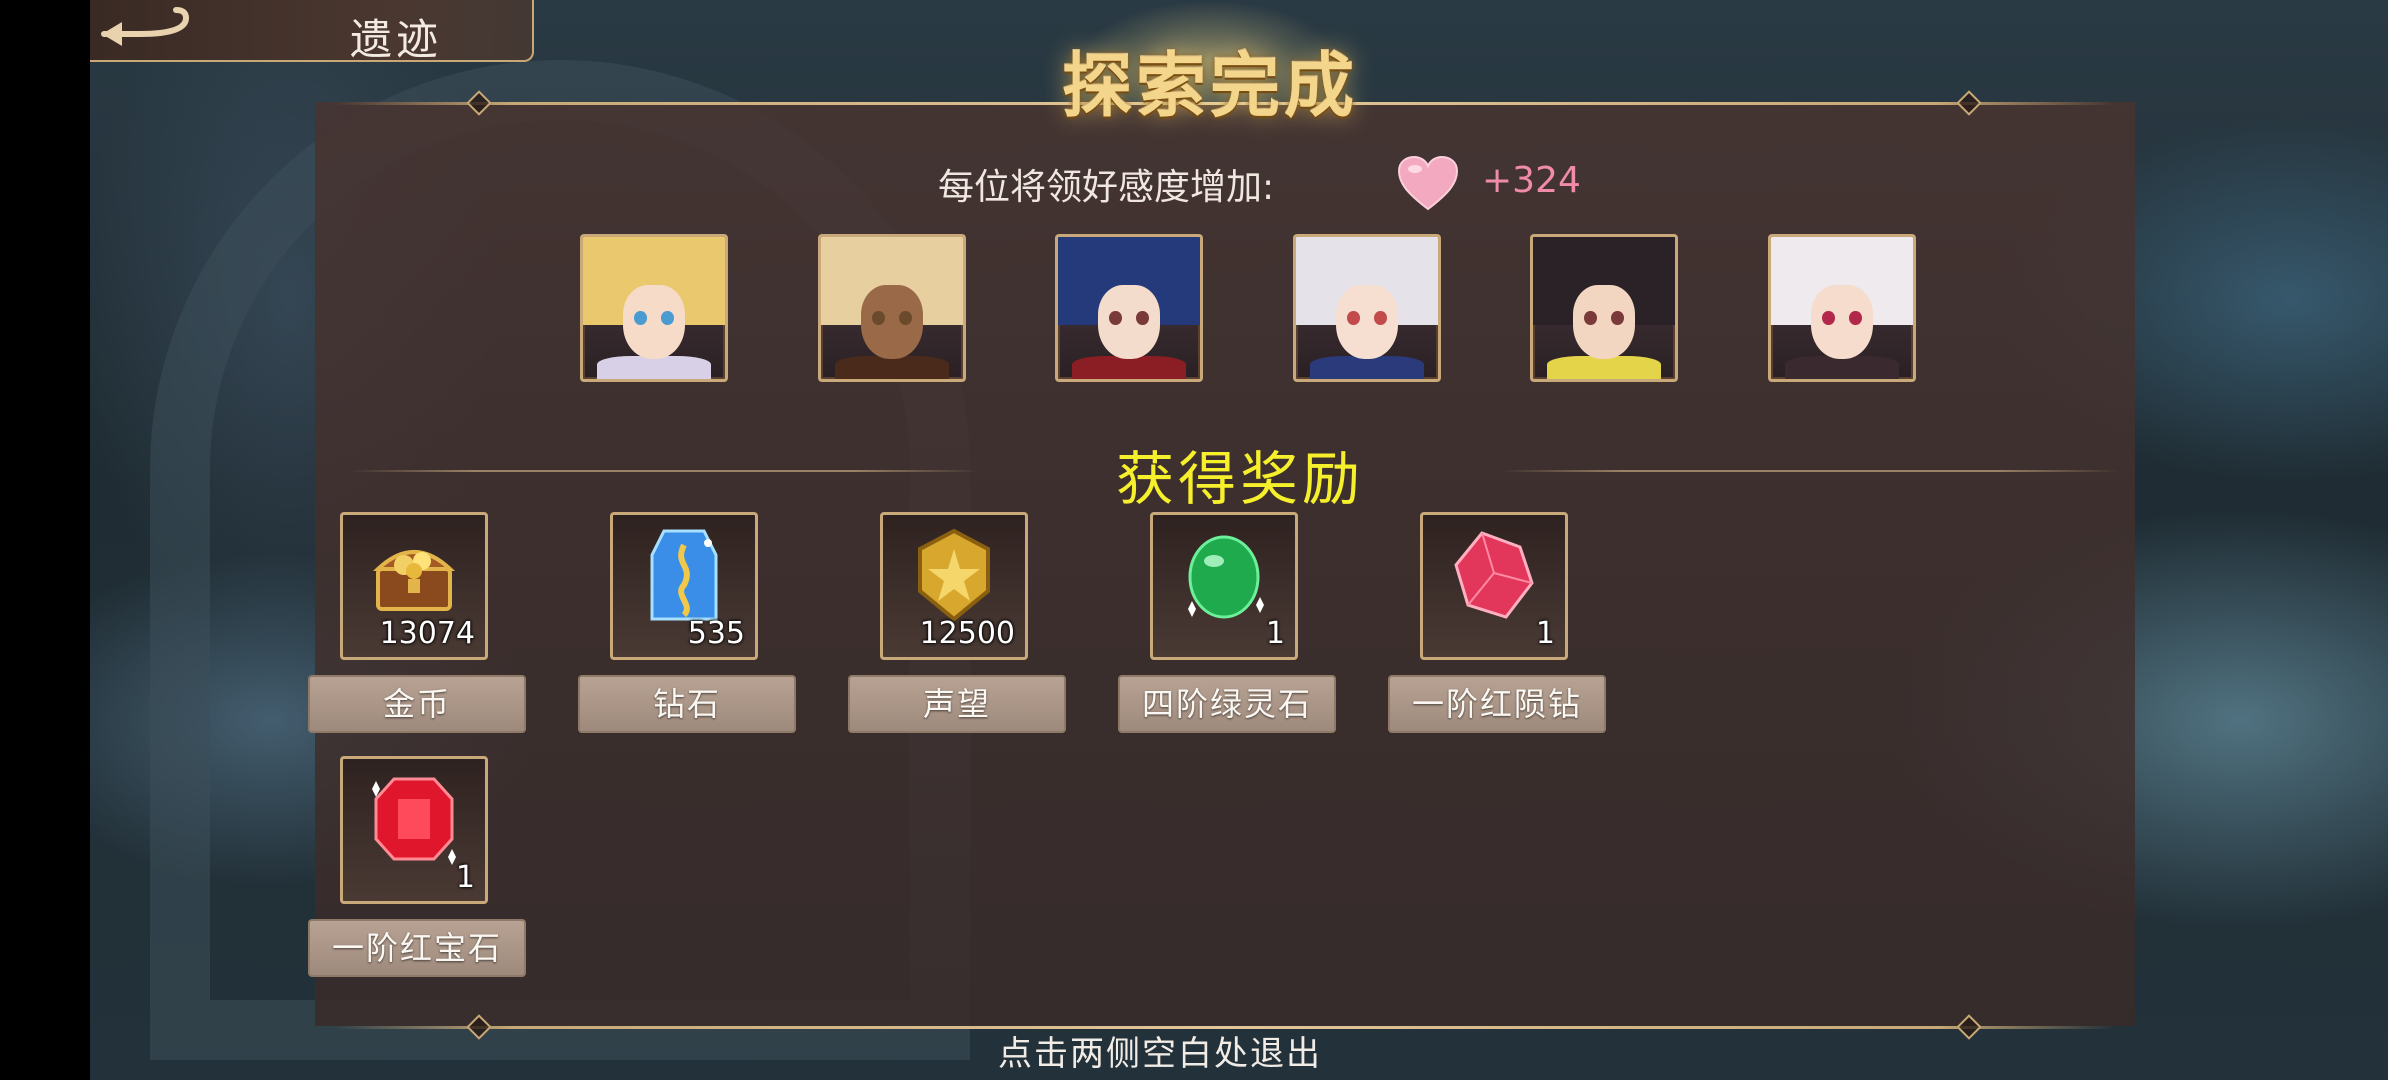 This screenshot has width=2388, height=1080. What do you see at coordinates (957, 704) in the screenshot?
I see `reward-name: 声望` at bounding box center [957, 704].